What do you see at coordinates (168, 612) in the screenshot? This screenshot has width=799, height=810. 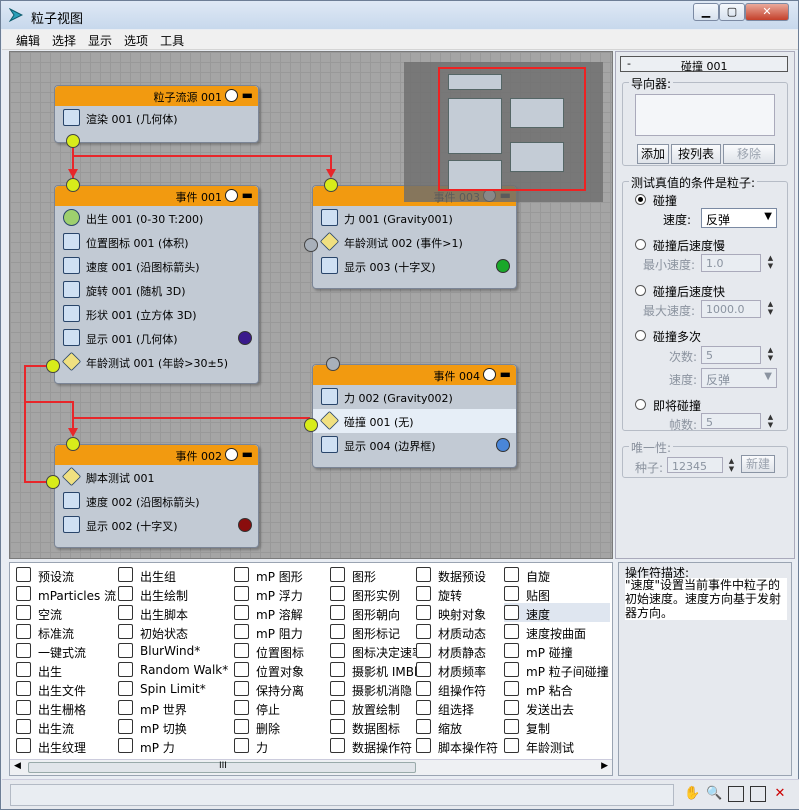 I see `depot-item: 出生脚本` at bounding box center [168, 612].